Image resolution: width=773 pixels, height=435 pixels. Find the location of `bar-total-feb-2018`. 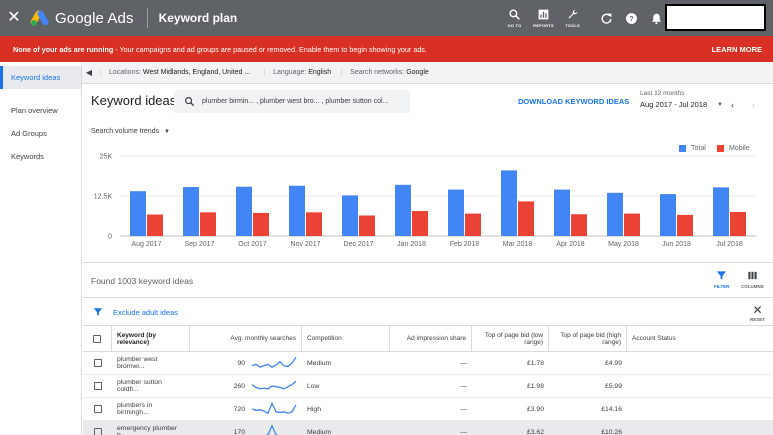

bar-total-feb-2018 is located at coordinates (456, 212).